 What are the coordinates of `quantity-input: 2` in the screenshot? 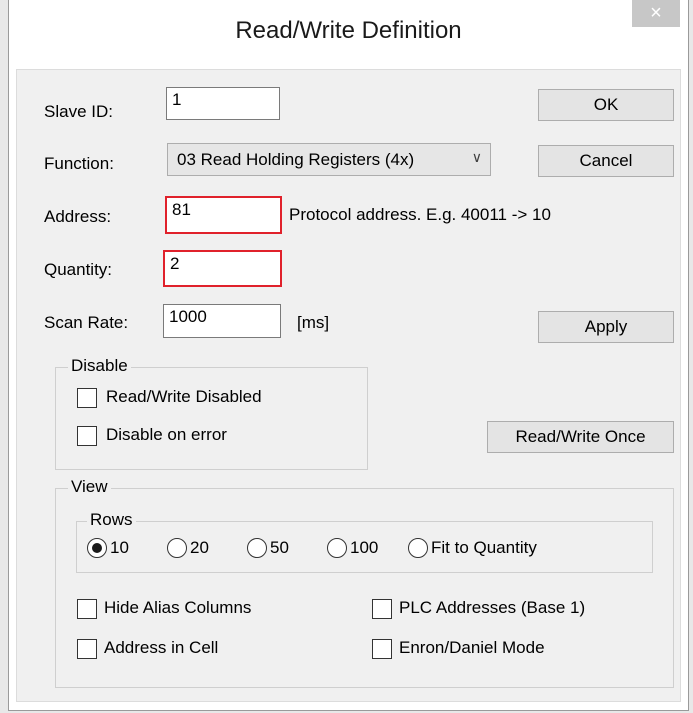 It's located at (222, 268).